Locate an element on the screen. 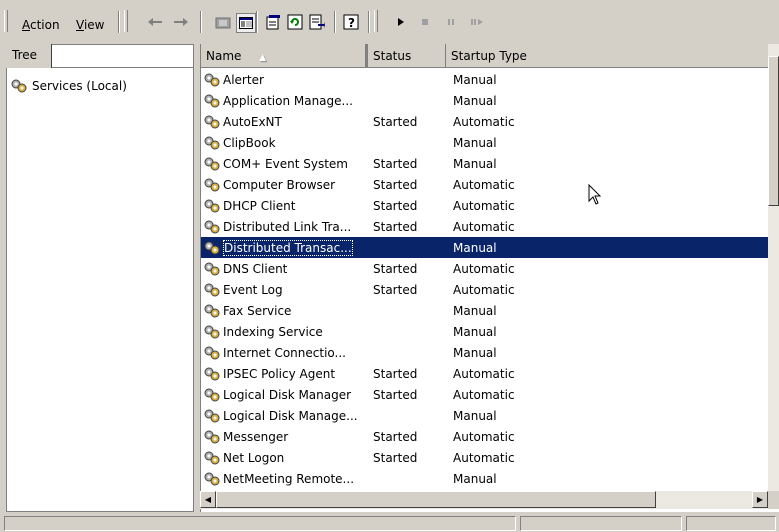 The width and height of the screenshot is (779, 532). horizontal-scrollbar: ◀ ▶ is located at coordinates (484, 500).